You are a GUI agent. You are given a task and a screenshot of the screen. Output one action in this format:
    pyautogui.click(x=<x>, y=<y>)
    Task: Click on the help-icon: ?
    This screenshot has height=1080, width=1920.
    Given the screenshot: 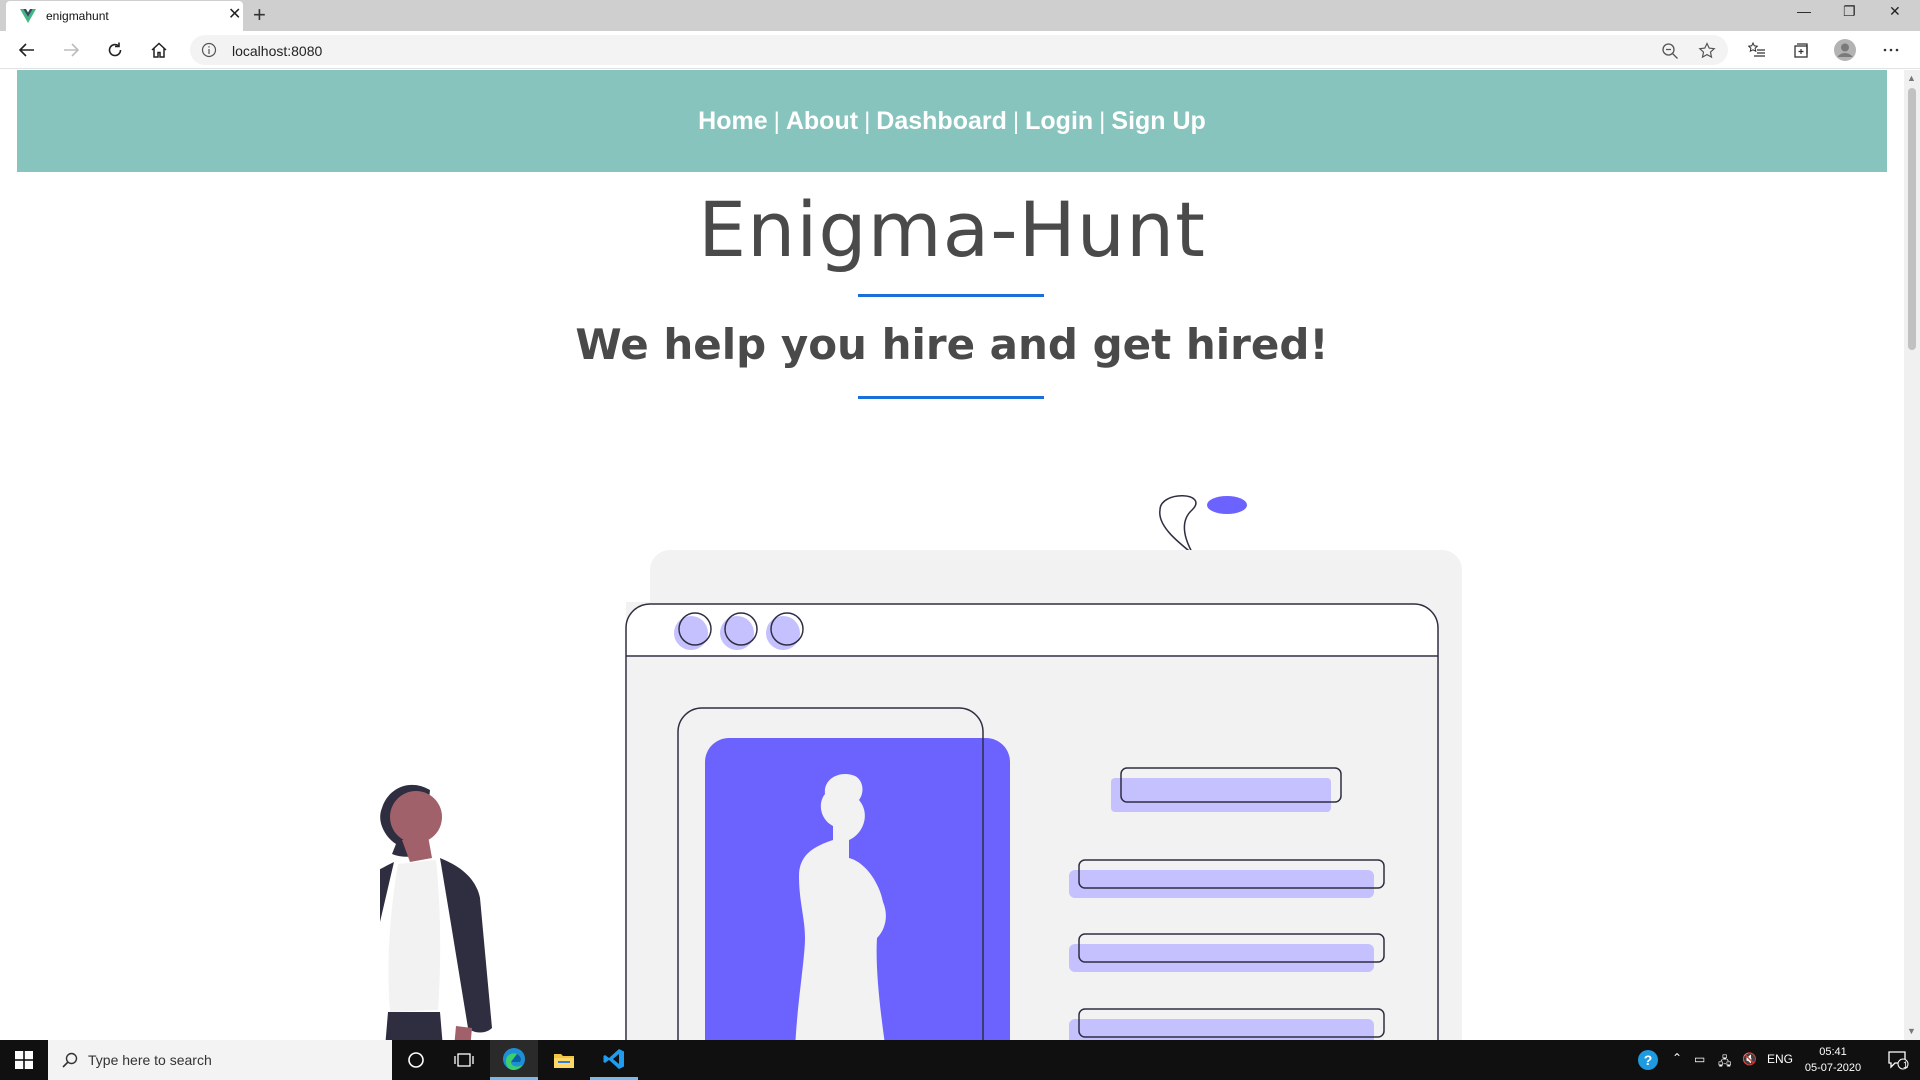 What is the action you would take?
    pyautogui.click(x=1648, y=1060)
    